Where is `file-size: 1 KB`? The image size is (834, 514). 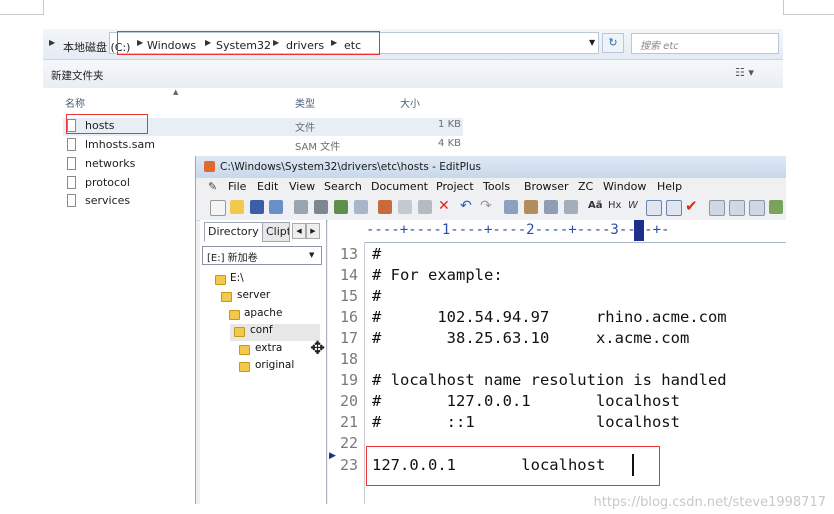 file-size: 1 KB is located at coordinates (449, 124).